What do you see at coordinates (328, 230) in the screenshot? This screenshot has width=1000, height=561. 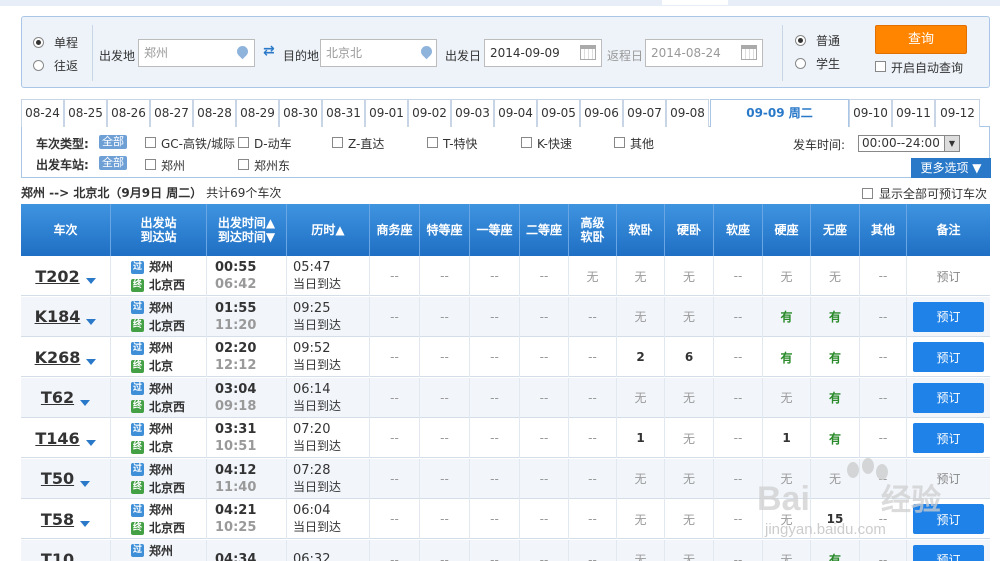 I see `col-duration: 历时▲` at bounding box center [328, 230].